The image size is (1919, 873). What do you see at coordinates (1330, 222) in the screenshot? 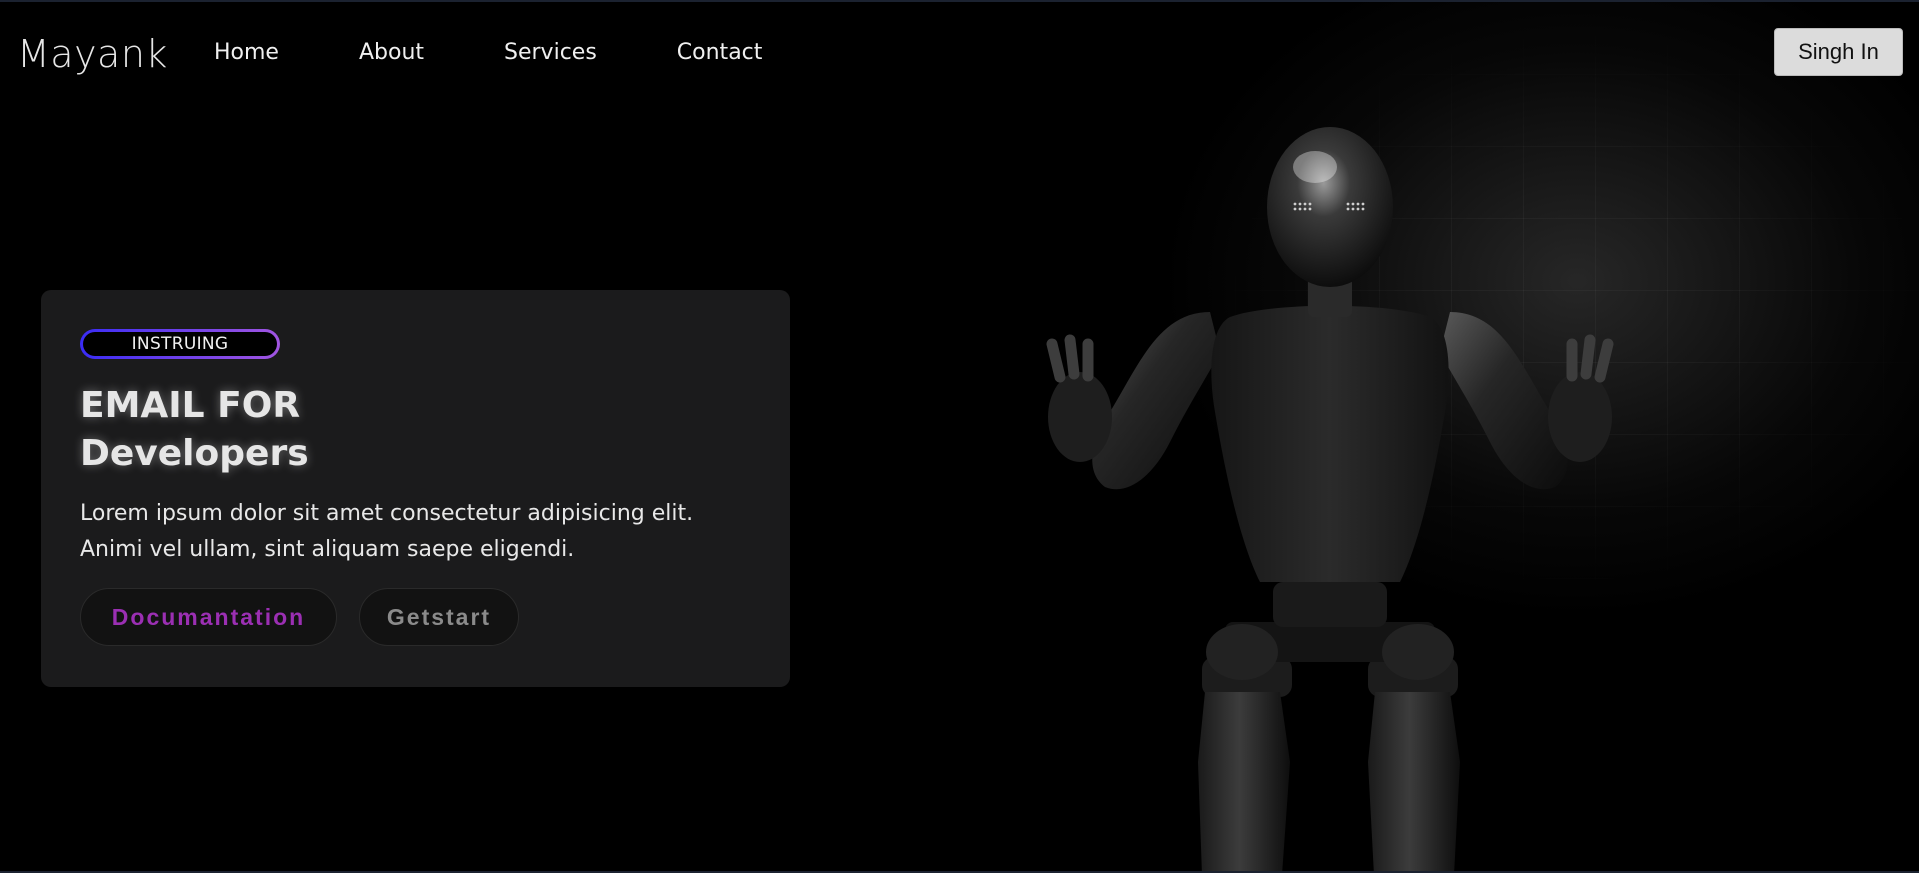
I see `robot-head` at bounding box center [1330, 222].